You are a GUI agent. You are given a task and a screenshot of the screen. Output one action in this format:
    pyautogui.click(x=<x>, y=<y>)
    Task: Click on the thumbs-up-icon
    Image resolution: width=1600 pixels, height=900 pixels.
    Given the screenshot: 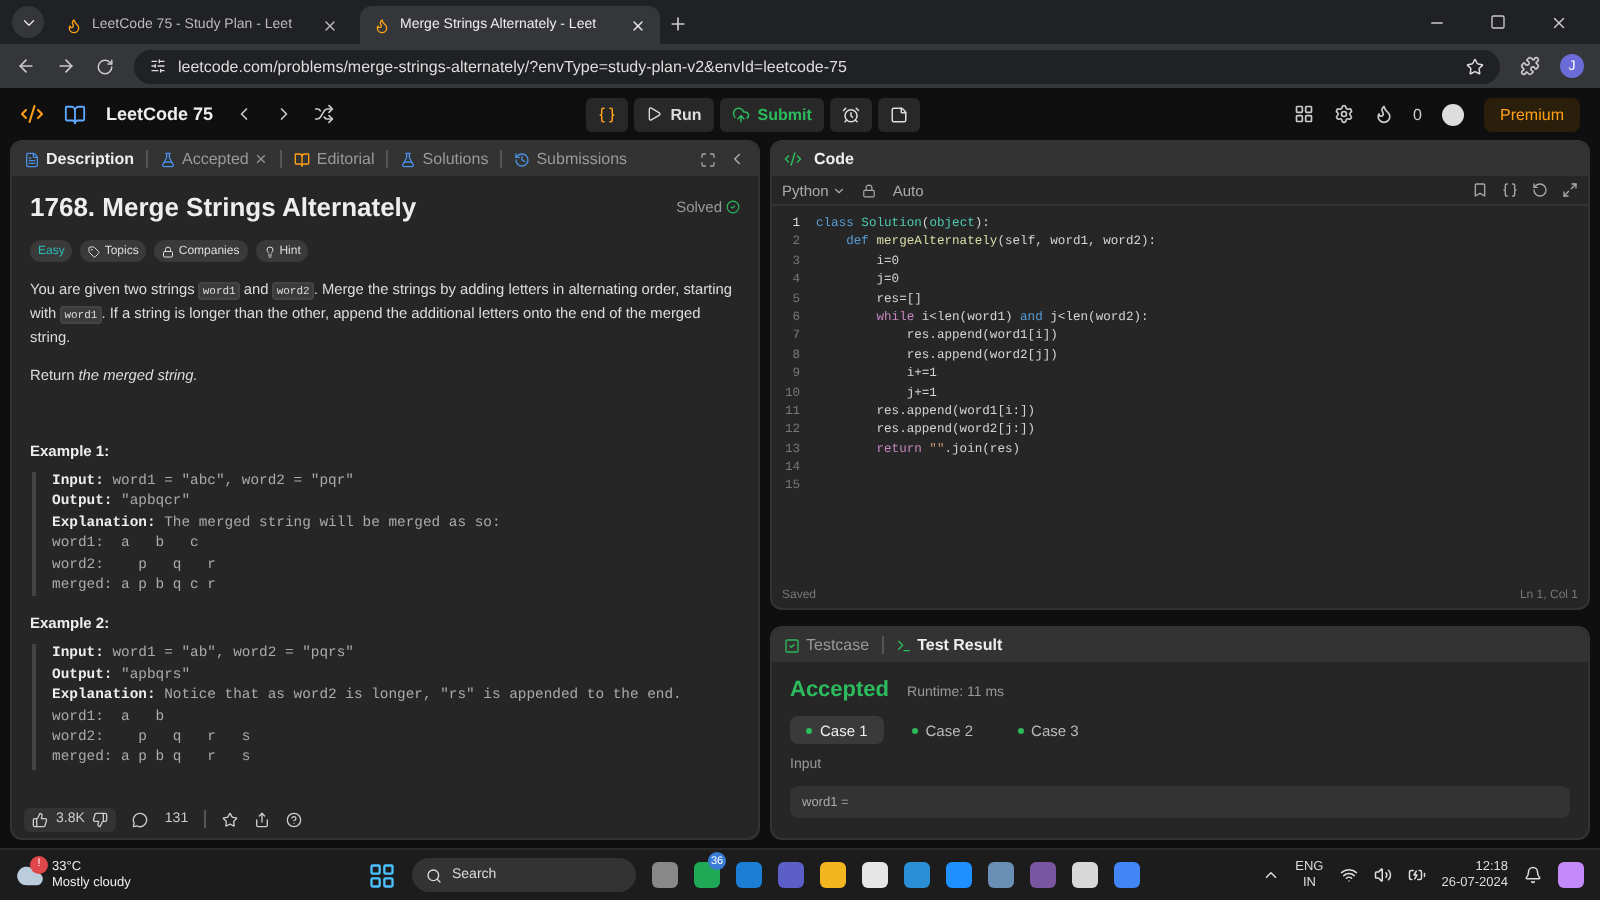 What is the action you would take?
    pyautogui.click(x=40, y=819)
    